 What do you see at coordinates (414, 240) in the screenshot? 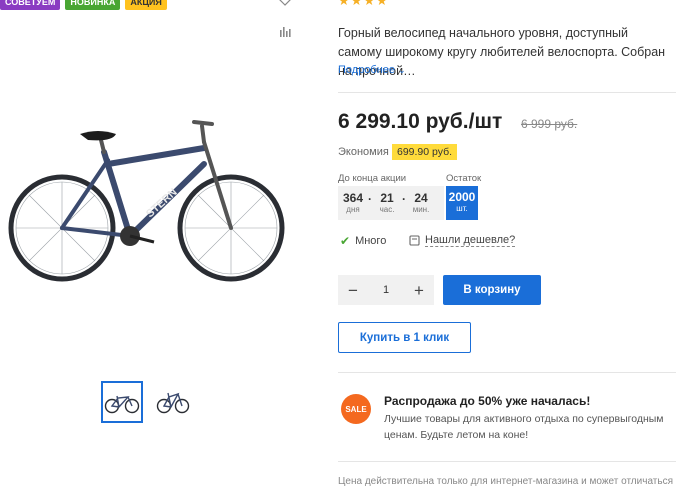
I see `price-tag-icon` at bounding box center [414, 240].